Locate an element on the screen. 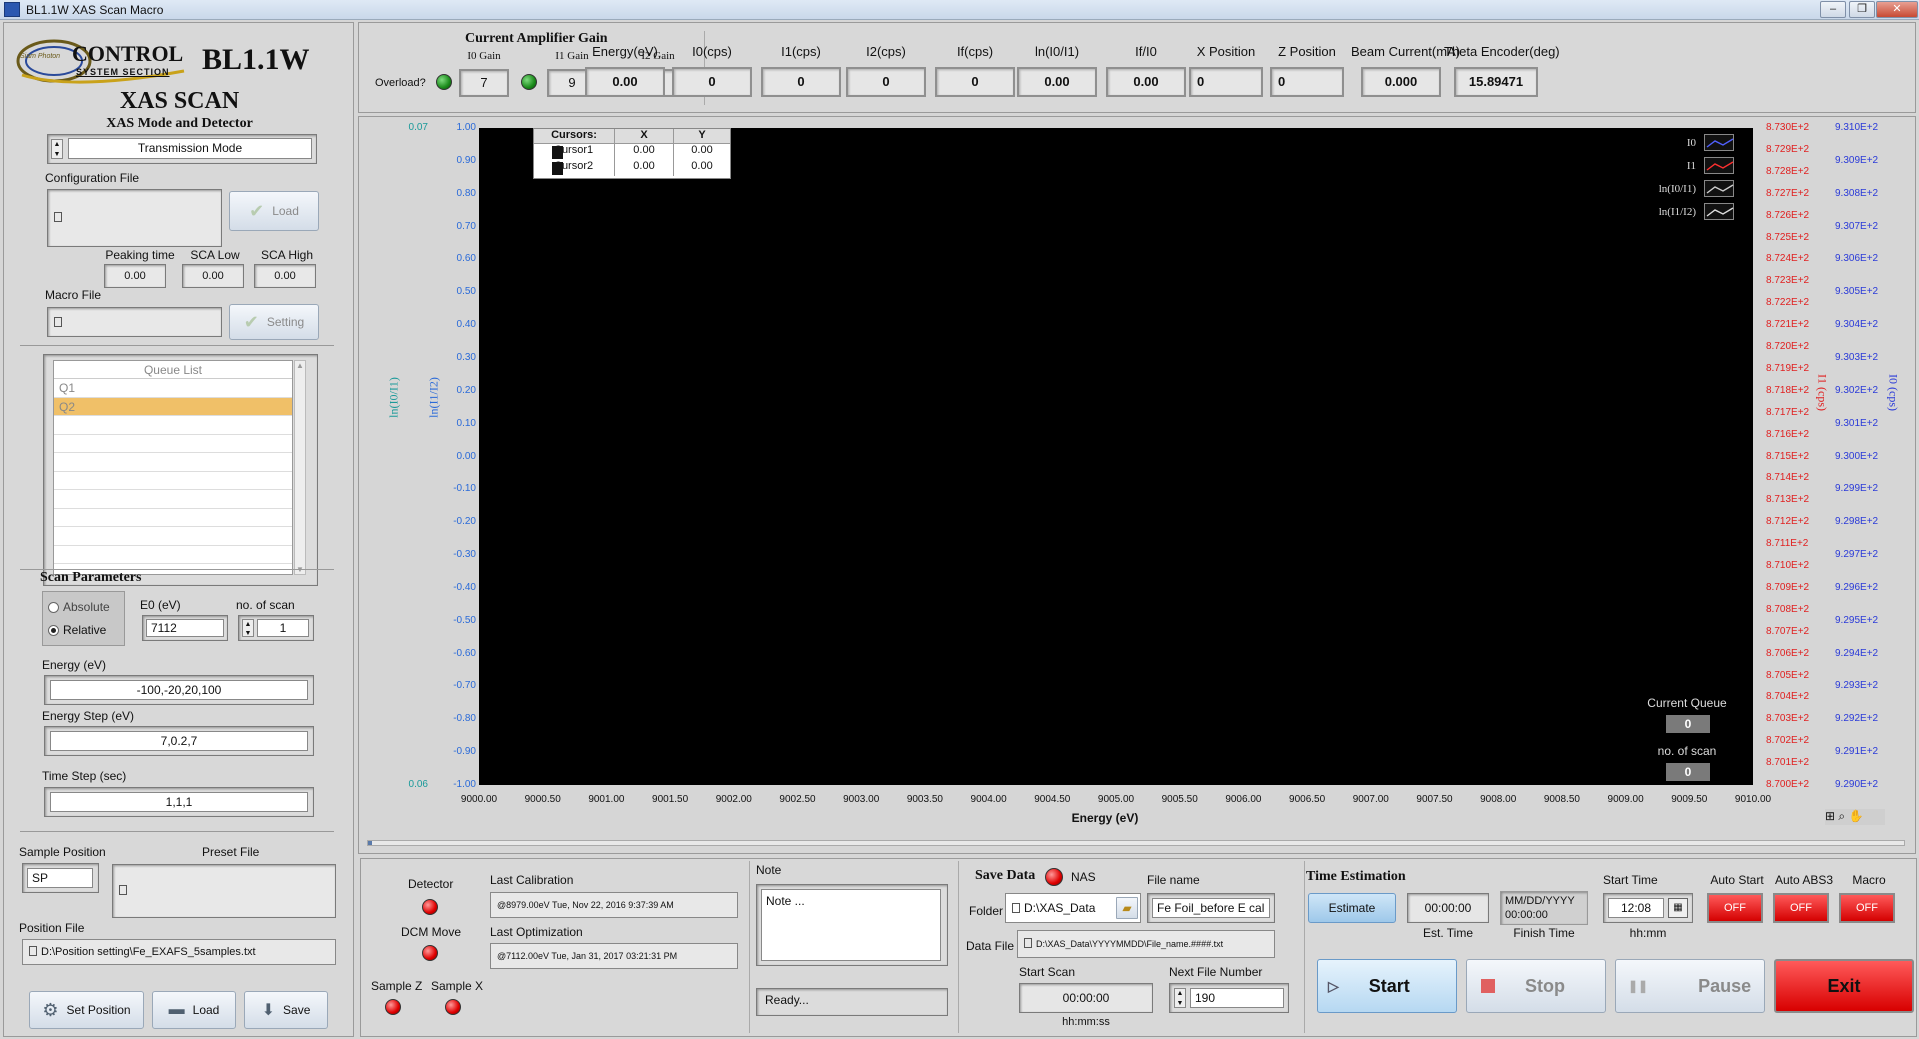 The image size is (1919, 1039). legend-item: I1 is located at coordinates (1674, 165).